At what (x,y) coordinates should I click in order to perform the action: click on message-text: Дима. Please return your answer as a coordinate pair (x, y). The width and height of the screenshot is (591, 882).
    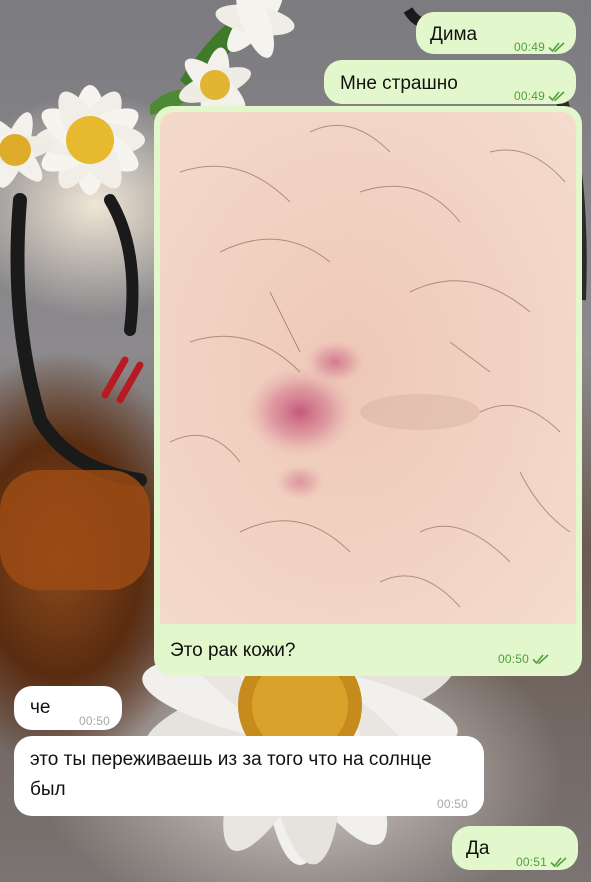
    Looking at the image, I should click on (454, 34).